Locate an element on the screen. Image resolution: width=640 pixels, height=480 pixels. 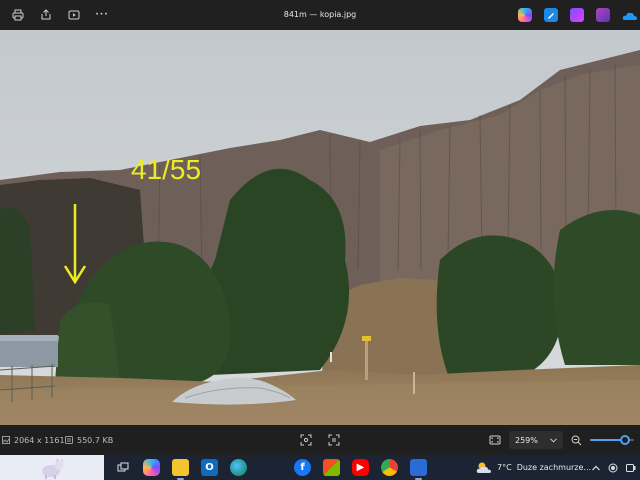
more-icon: ··· is located at coordinates (102, 15).